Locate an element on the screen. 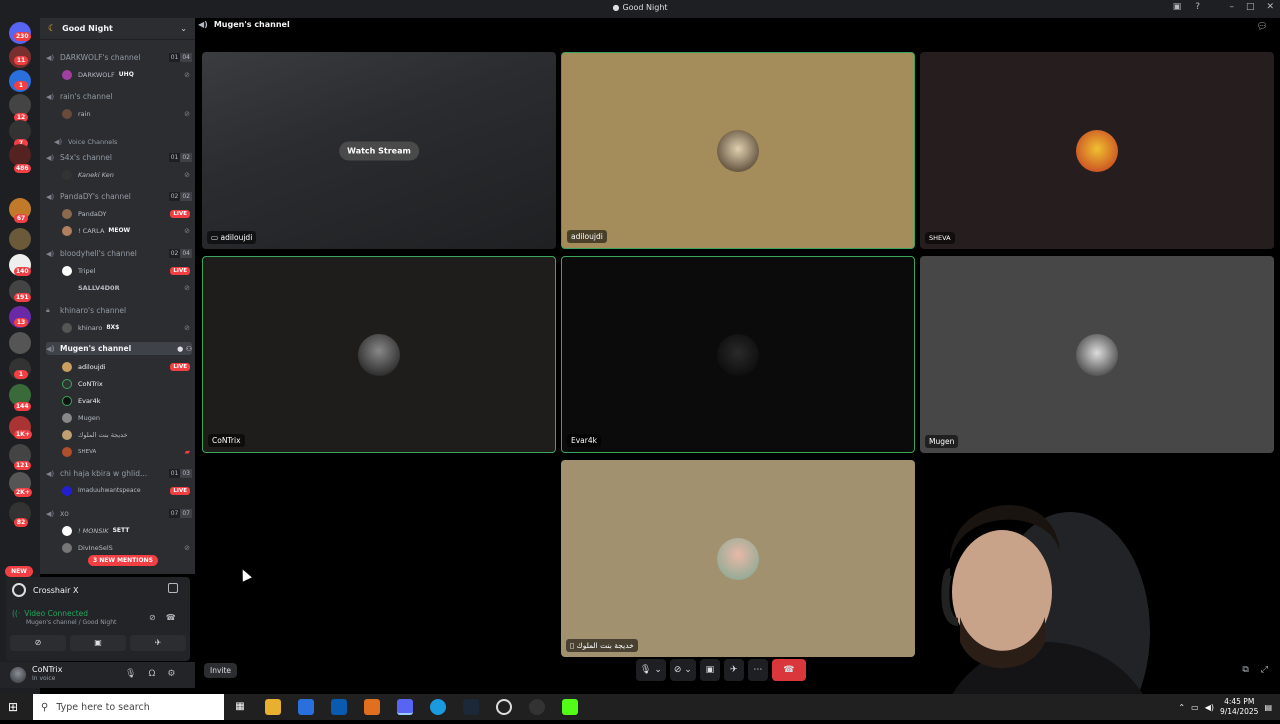 Image resolution: width=1280 pixels, height=724 pixels. edge-icon is located at coordinates (438, 707).